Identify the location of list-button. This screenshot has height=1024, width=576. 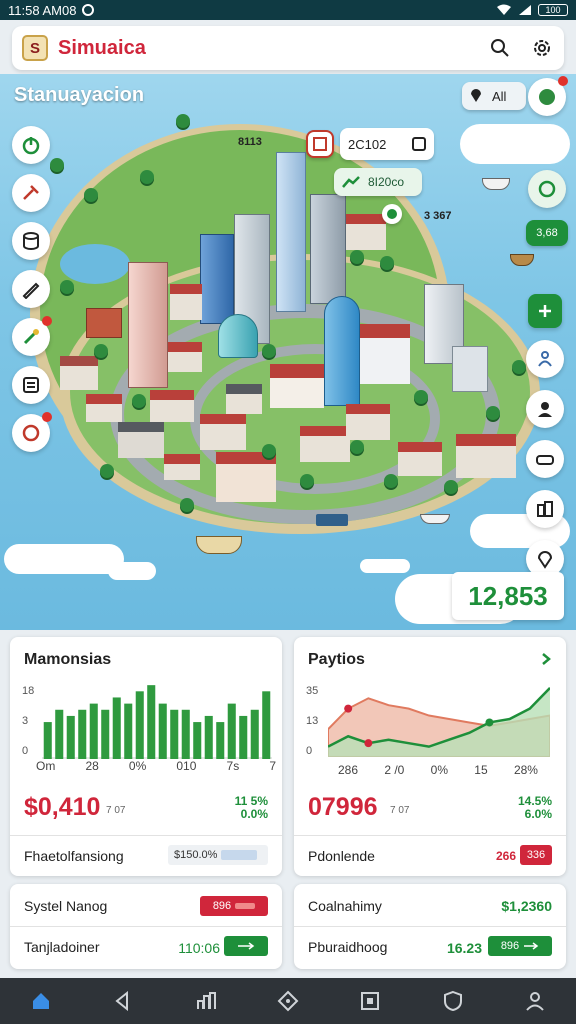
(31, 385).